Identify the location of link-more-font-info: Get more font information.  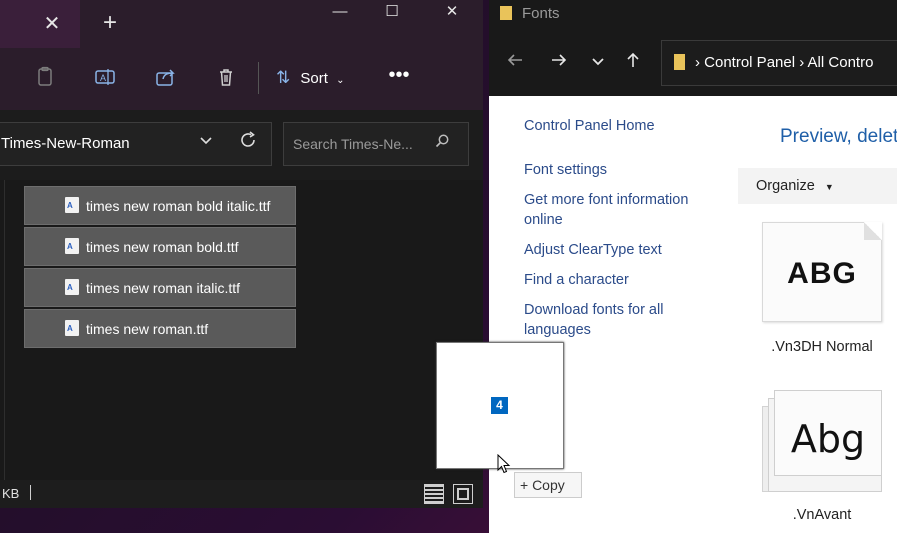
(606, 200).